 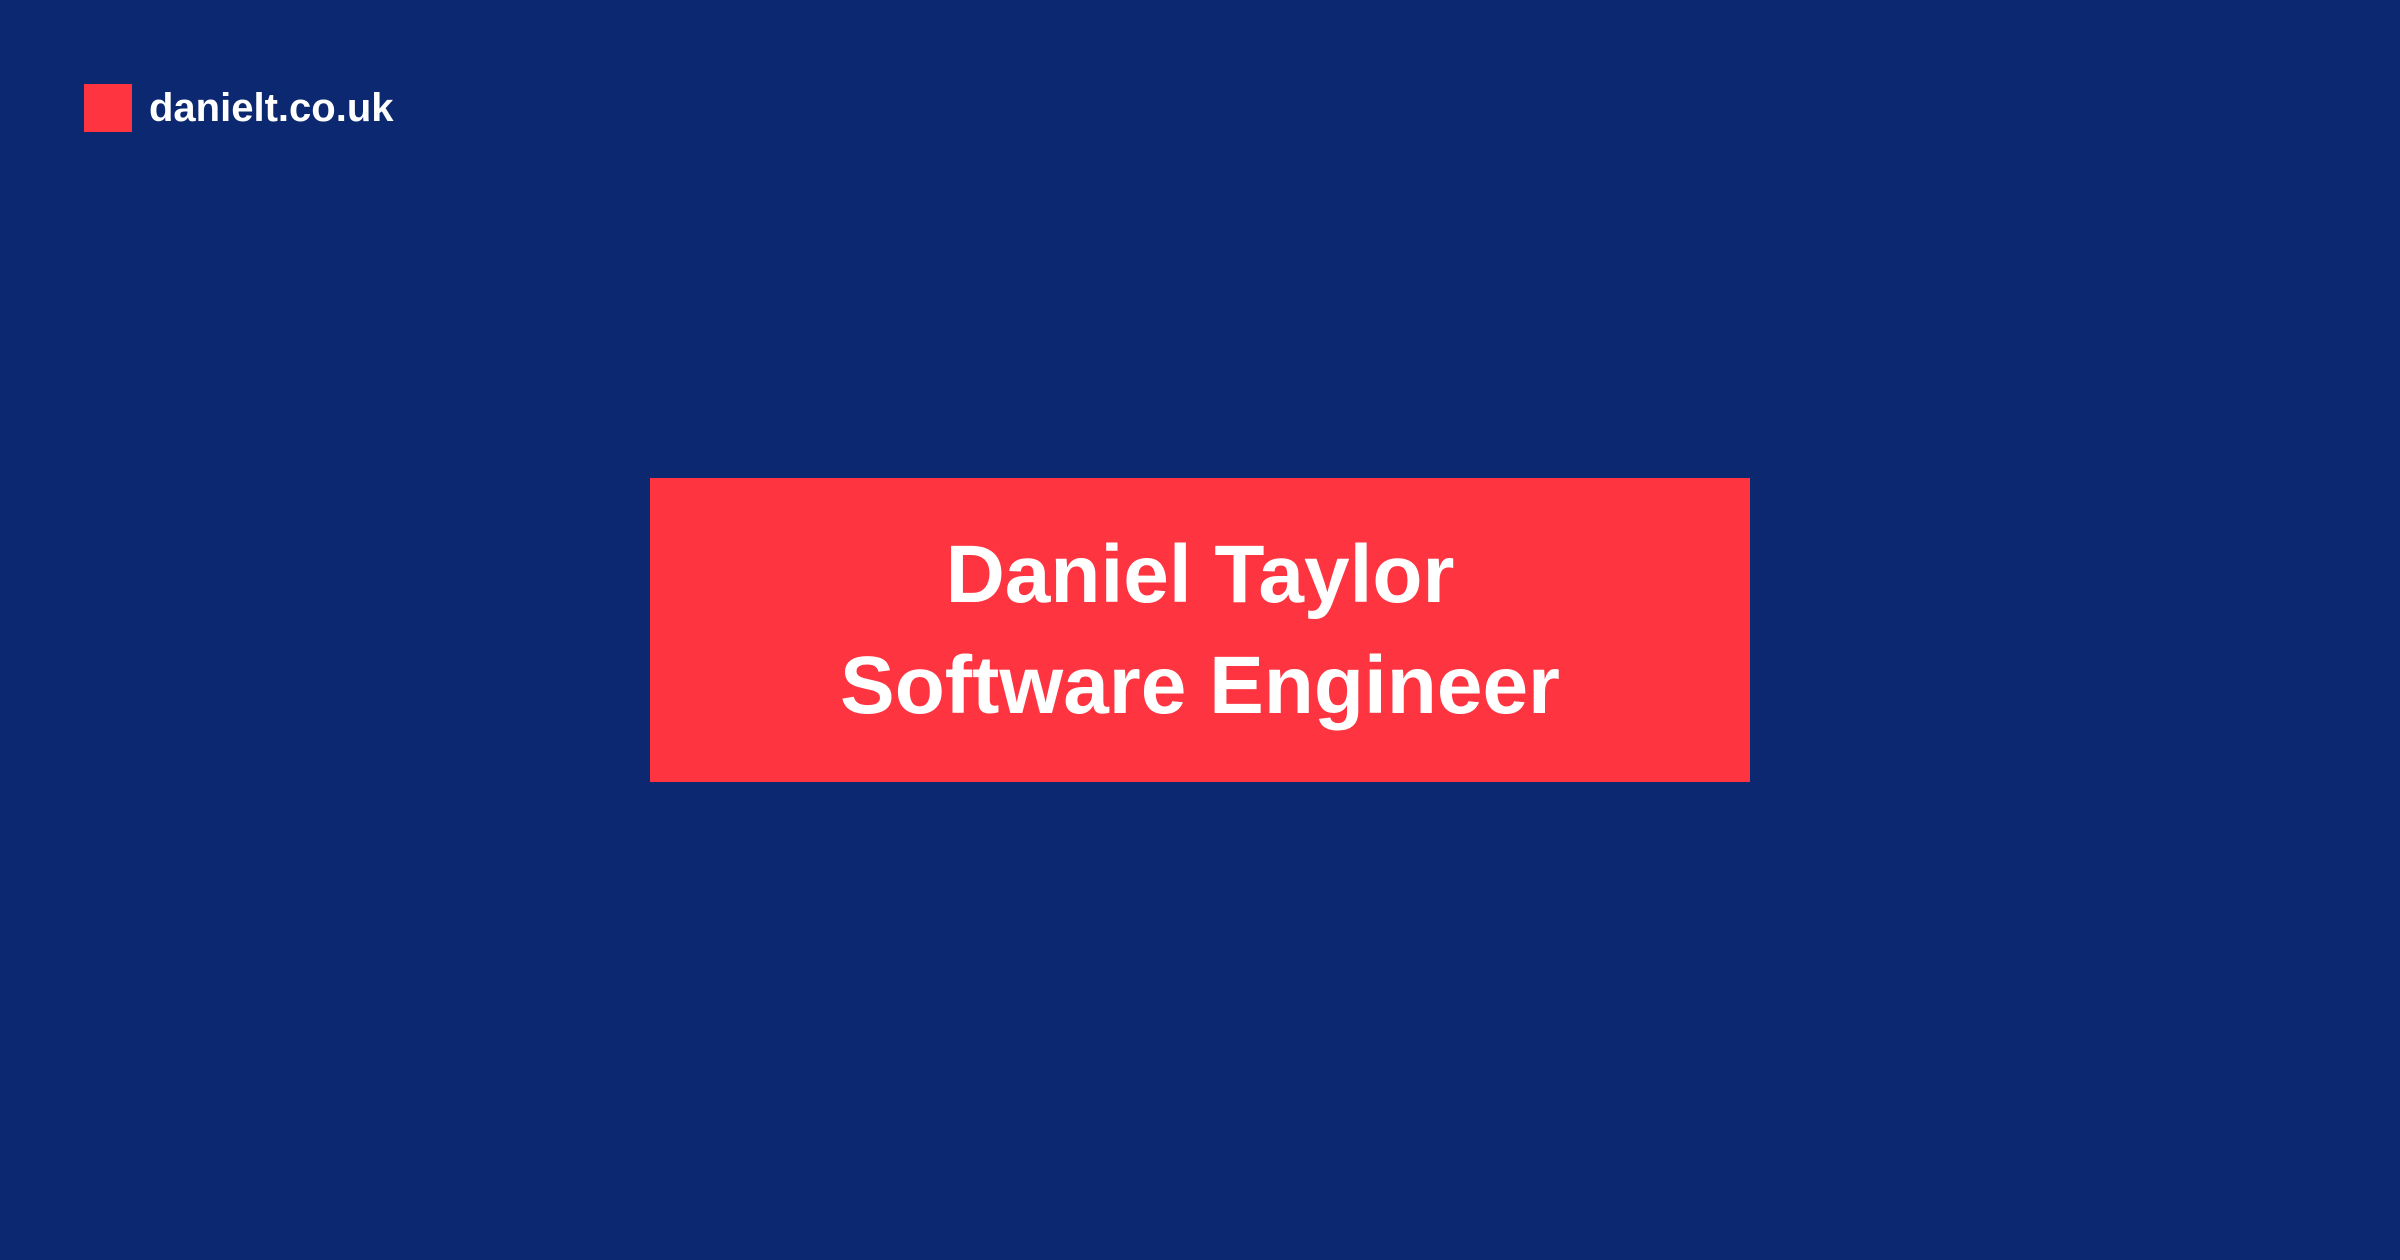 What do you see at coordinates (1200, 630) in the screenshot?
I see `title-card: Daniel Taylor Software Engineer` at bounding box center [1200, 630].